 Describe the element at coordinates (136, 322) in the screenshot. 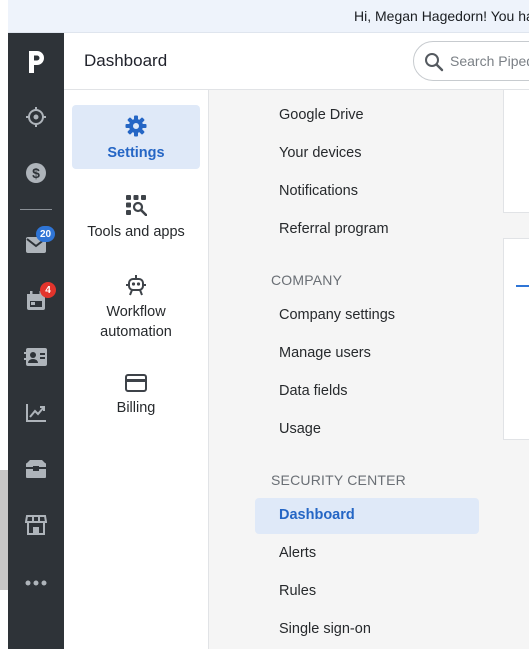

I see `category-label: Workflow automation` at that location.